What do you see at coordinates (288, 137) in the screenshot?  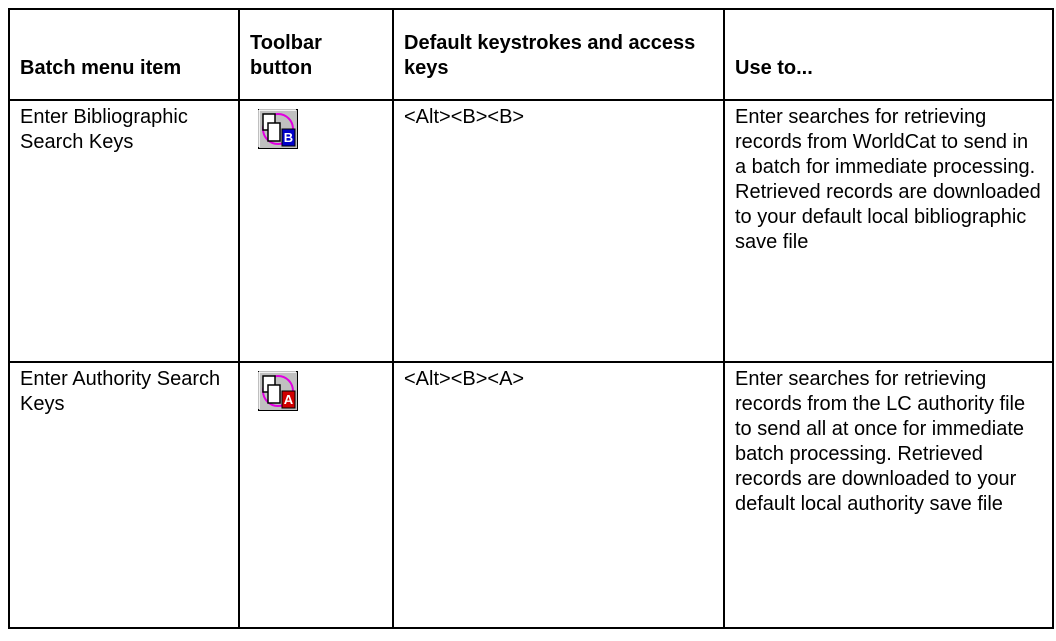 I see `icon-letter-b: B` at bounding box center [288, 137].